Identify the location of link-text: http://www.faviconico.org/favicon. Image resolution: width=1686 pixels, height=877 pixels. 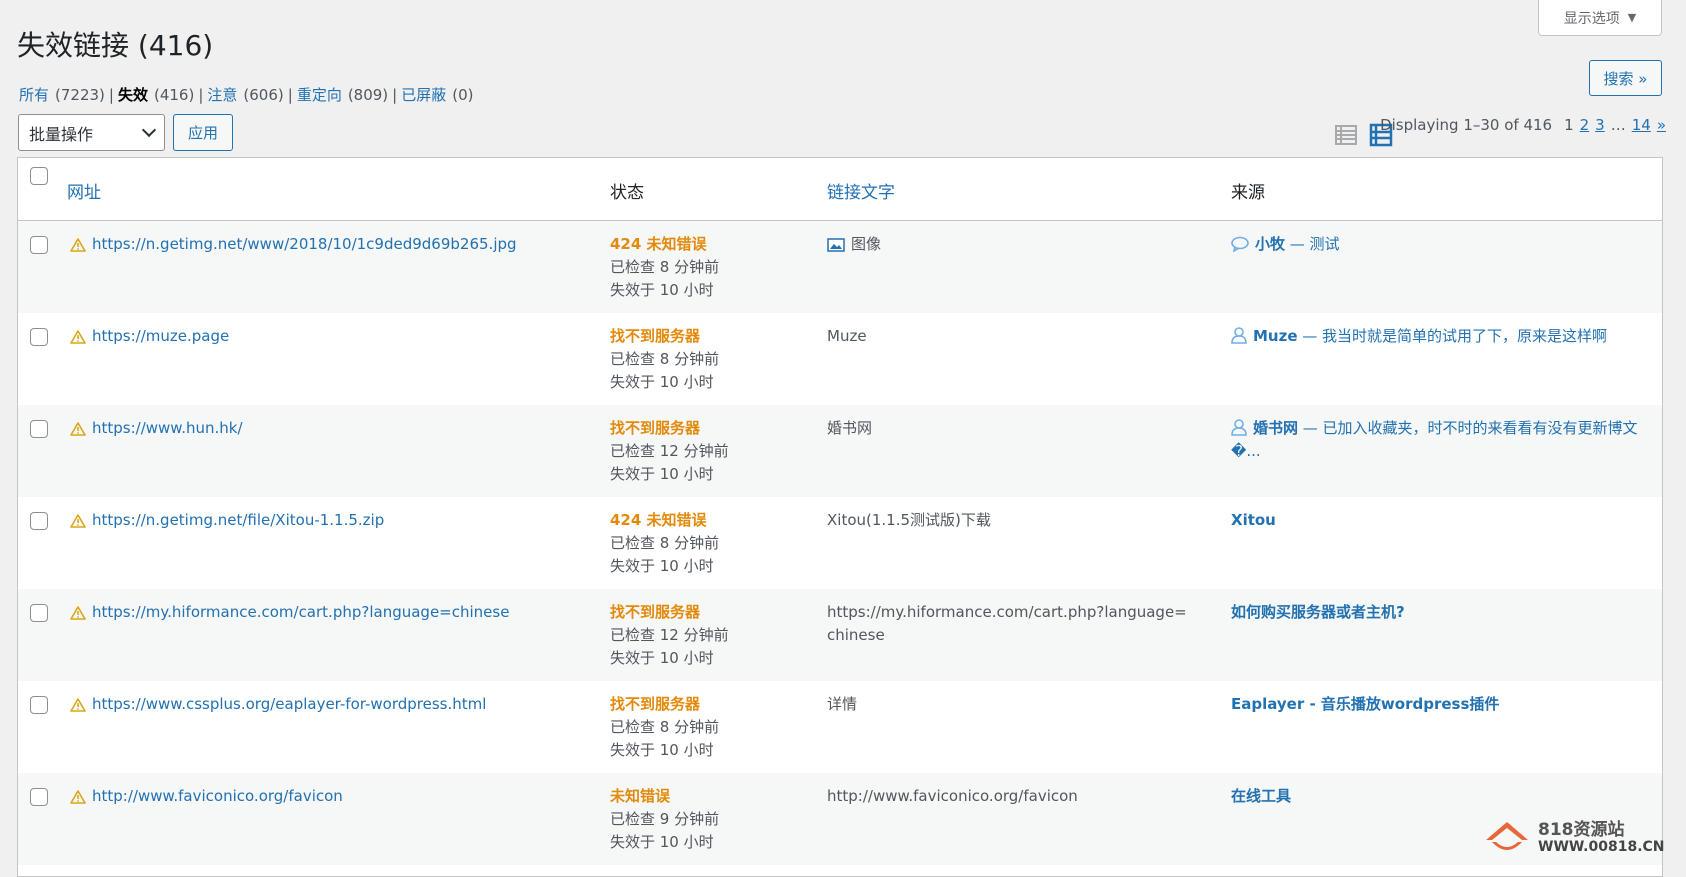
(952, 796).